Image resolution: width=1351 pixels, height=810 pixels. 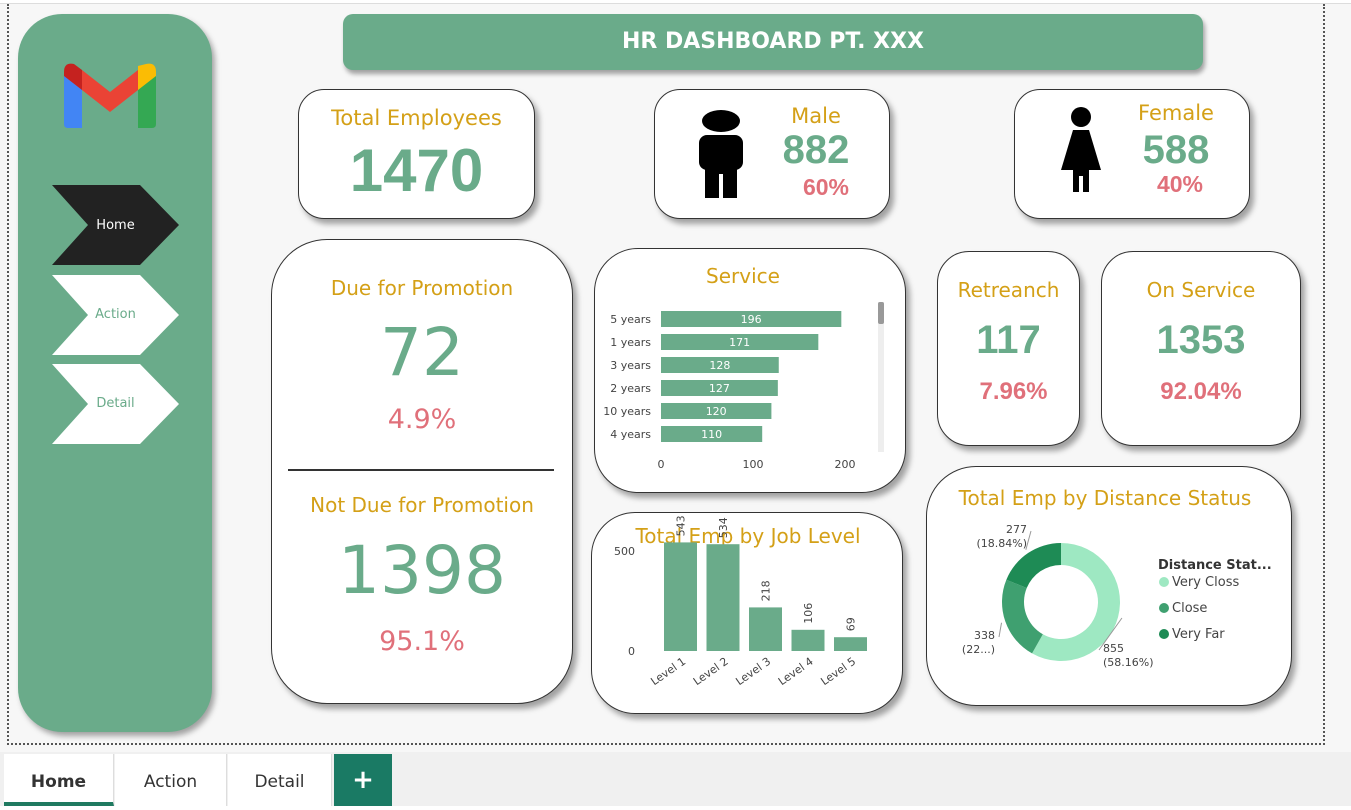 What do you see at coordinates (115, 403) in the screenshot?
I see `nav-detail-label: Detail` at bounding box center [115, 403].